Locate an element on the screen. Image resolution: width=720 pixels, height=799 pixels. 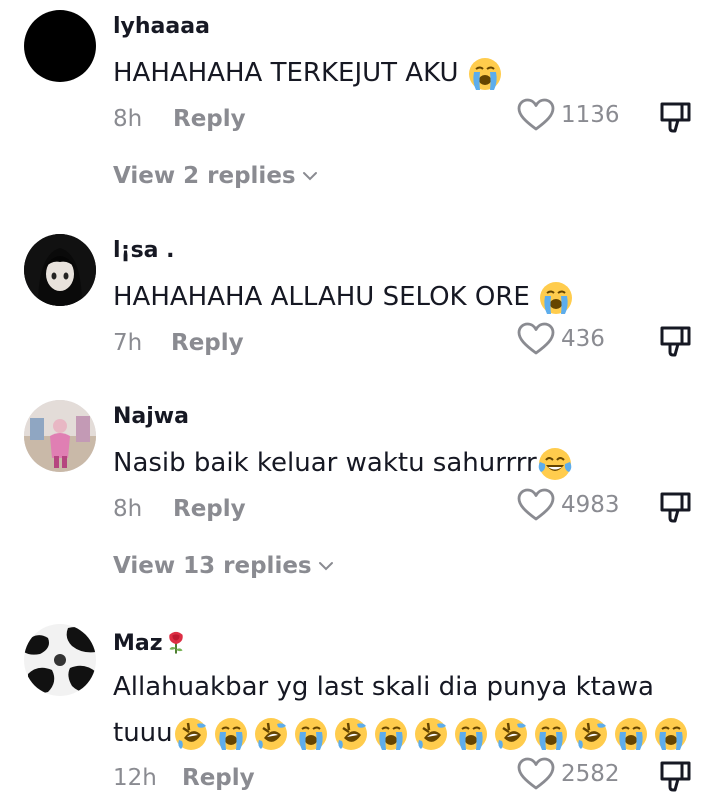
comment-text-content: Nasib baik keluar waktu sahurrrr is located at coordinates (325, 463).